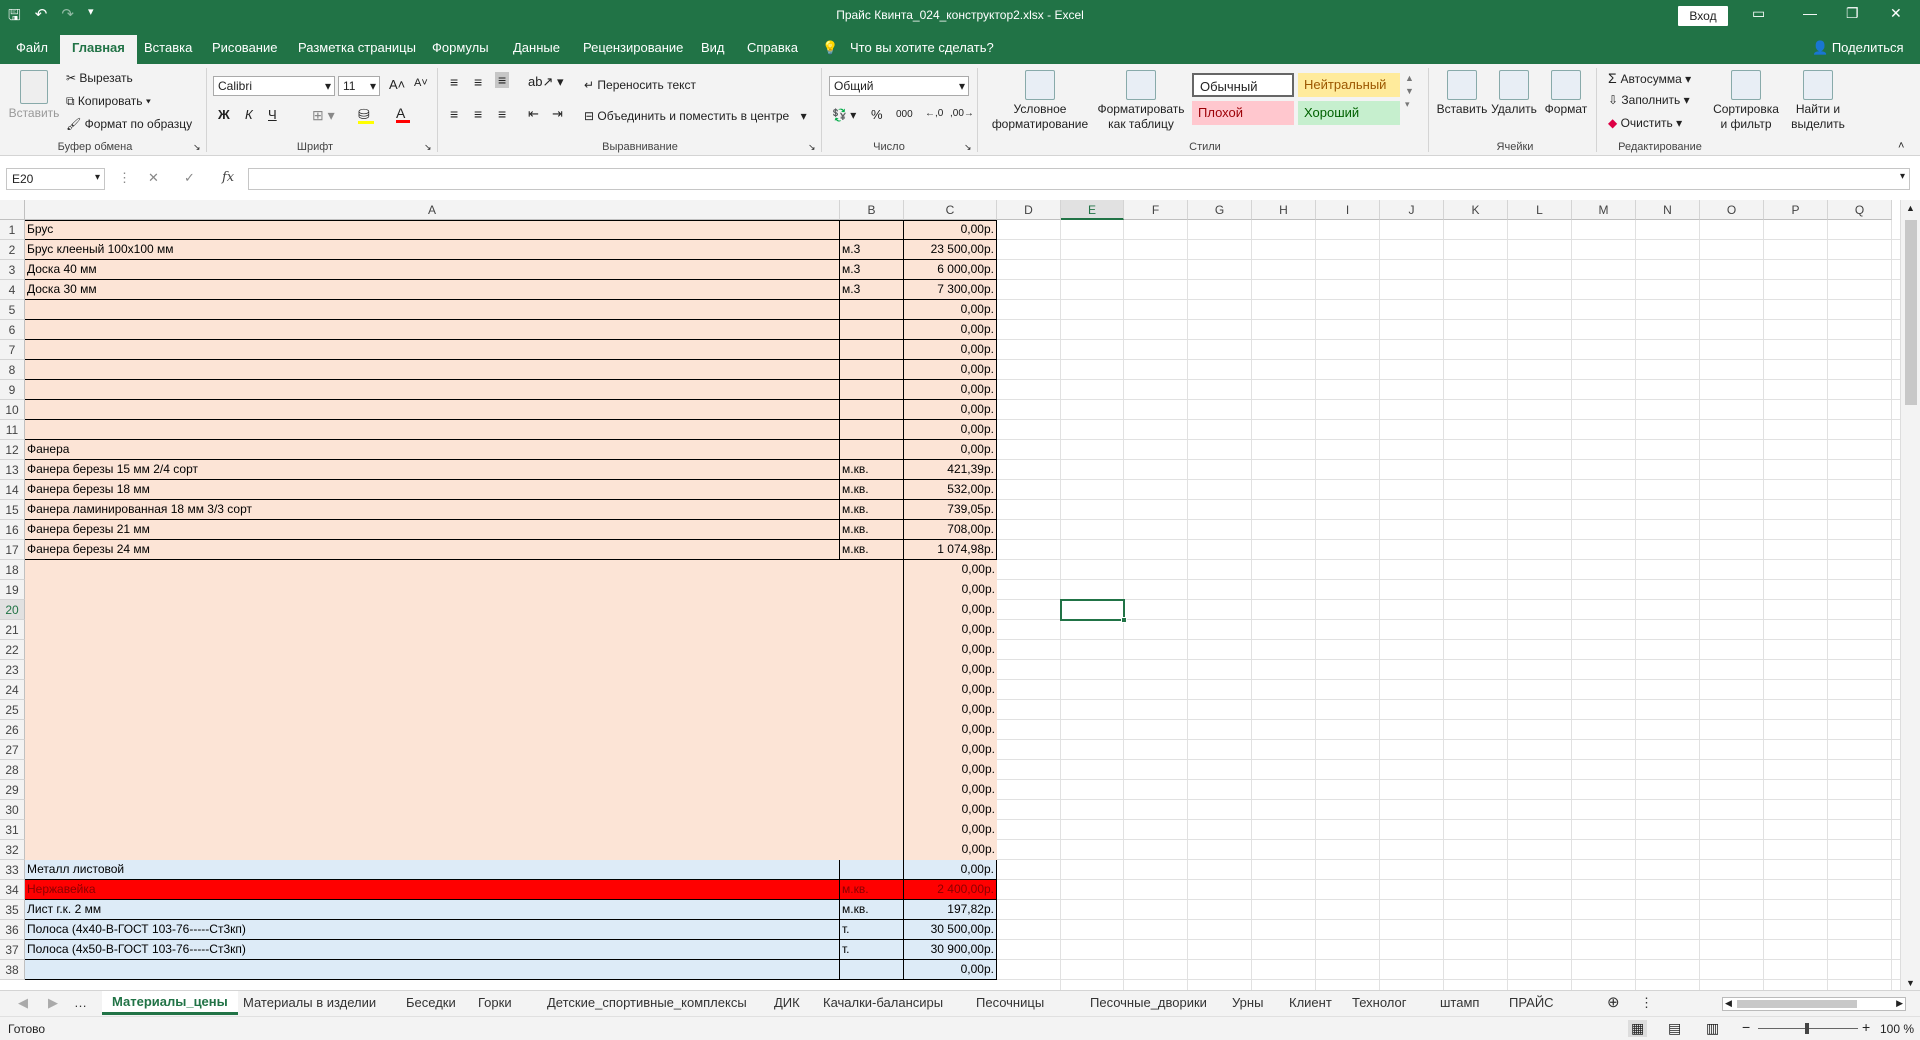  I want to click on decrease-indent-icon: ⇤, so click(533, 114).